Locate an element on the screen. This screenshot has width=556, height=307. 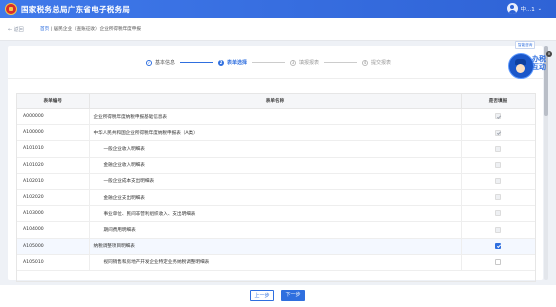
breadcrumb-current: 居民企业（查账征收）企业所得税年度申报 is located at coordinates (97, 29).